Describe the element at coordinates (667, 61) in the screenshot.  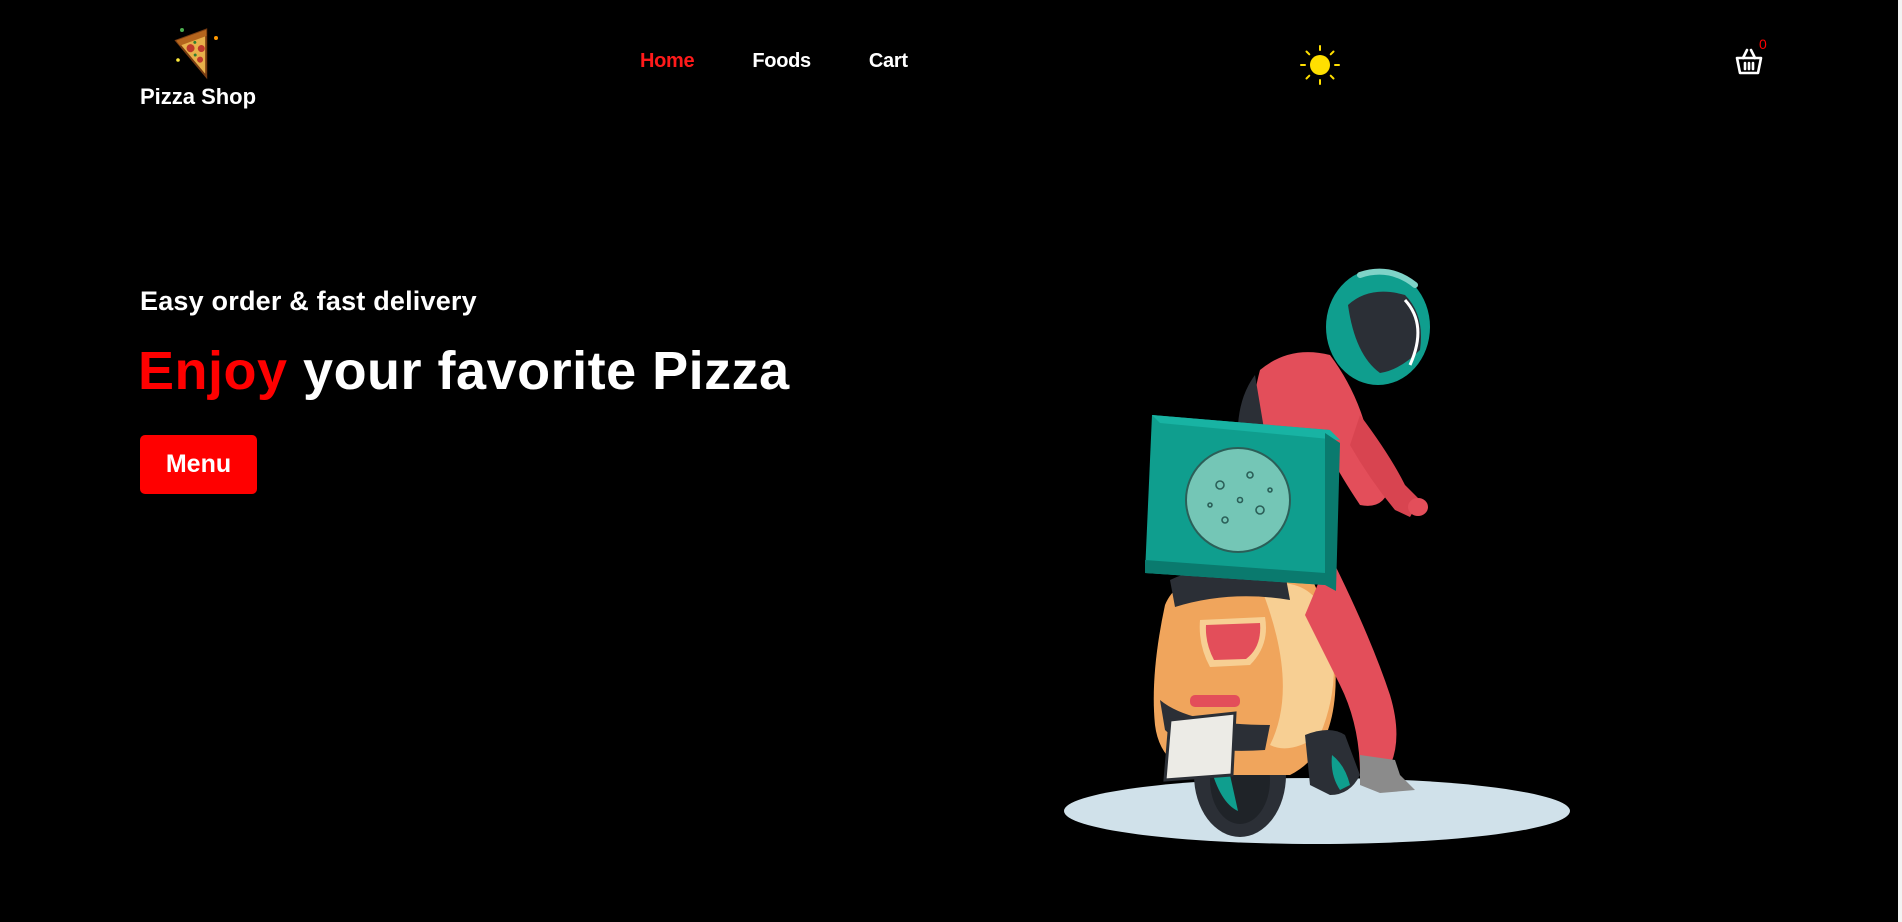
I see `nav-item-home: Home` at that location.